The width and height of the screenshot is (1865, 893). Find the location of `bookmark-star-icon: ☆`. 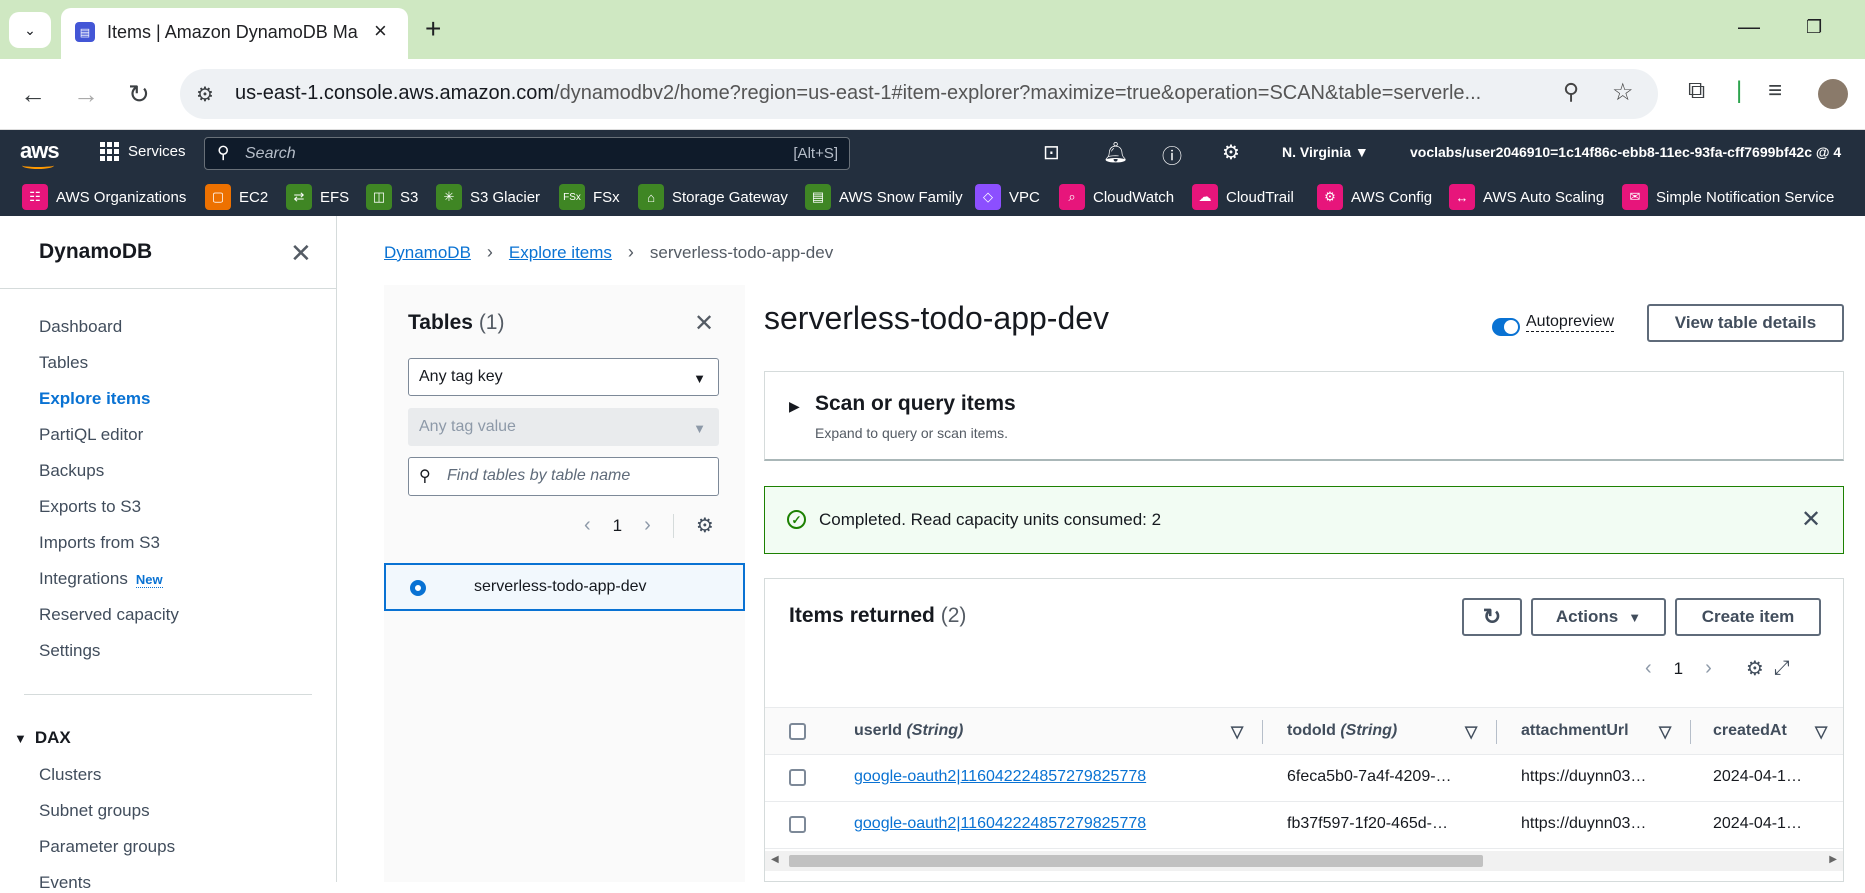

bookmark-star-icon: ☆ is located at coordinates (1623, 92).